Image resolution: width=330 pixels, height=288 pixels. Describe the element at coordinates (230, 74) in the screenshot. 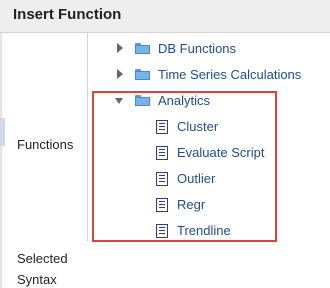

I see `tree-item-label: Time Series Calculations` at that location.